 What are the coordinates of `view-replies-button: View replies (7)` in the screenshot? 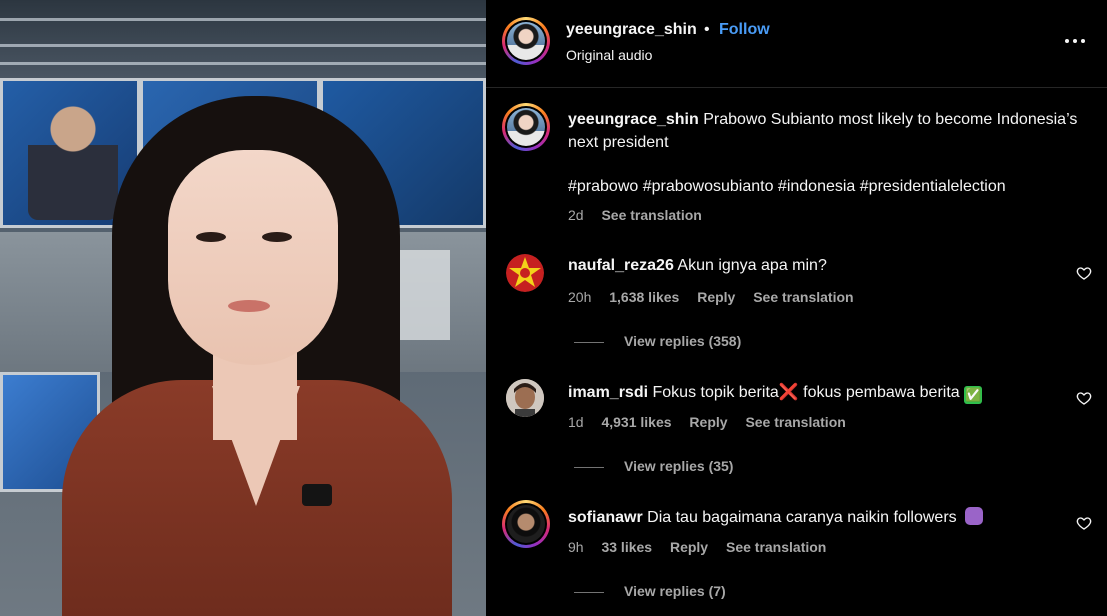 It's located at (650, 591).